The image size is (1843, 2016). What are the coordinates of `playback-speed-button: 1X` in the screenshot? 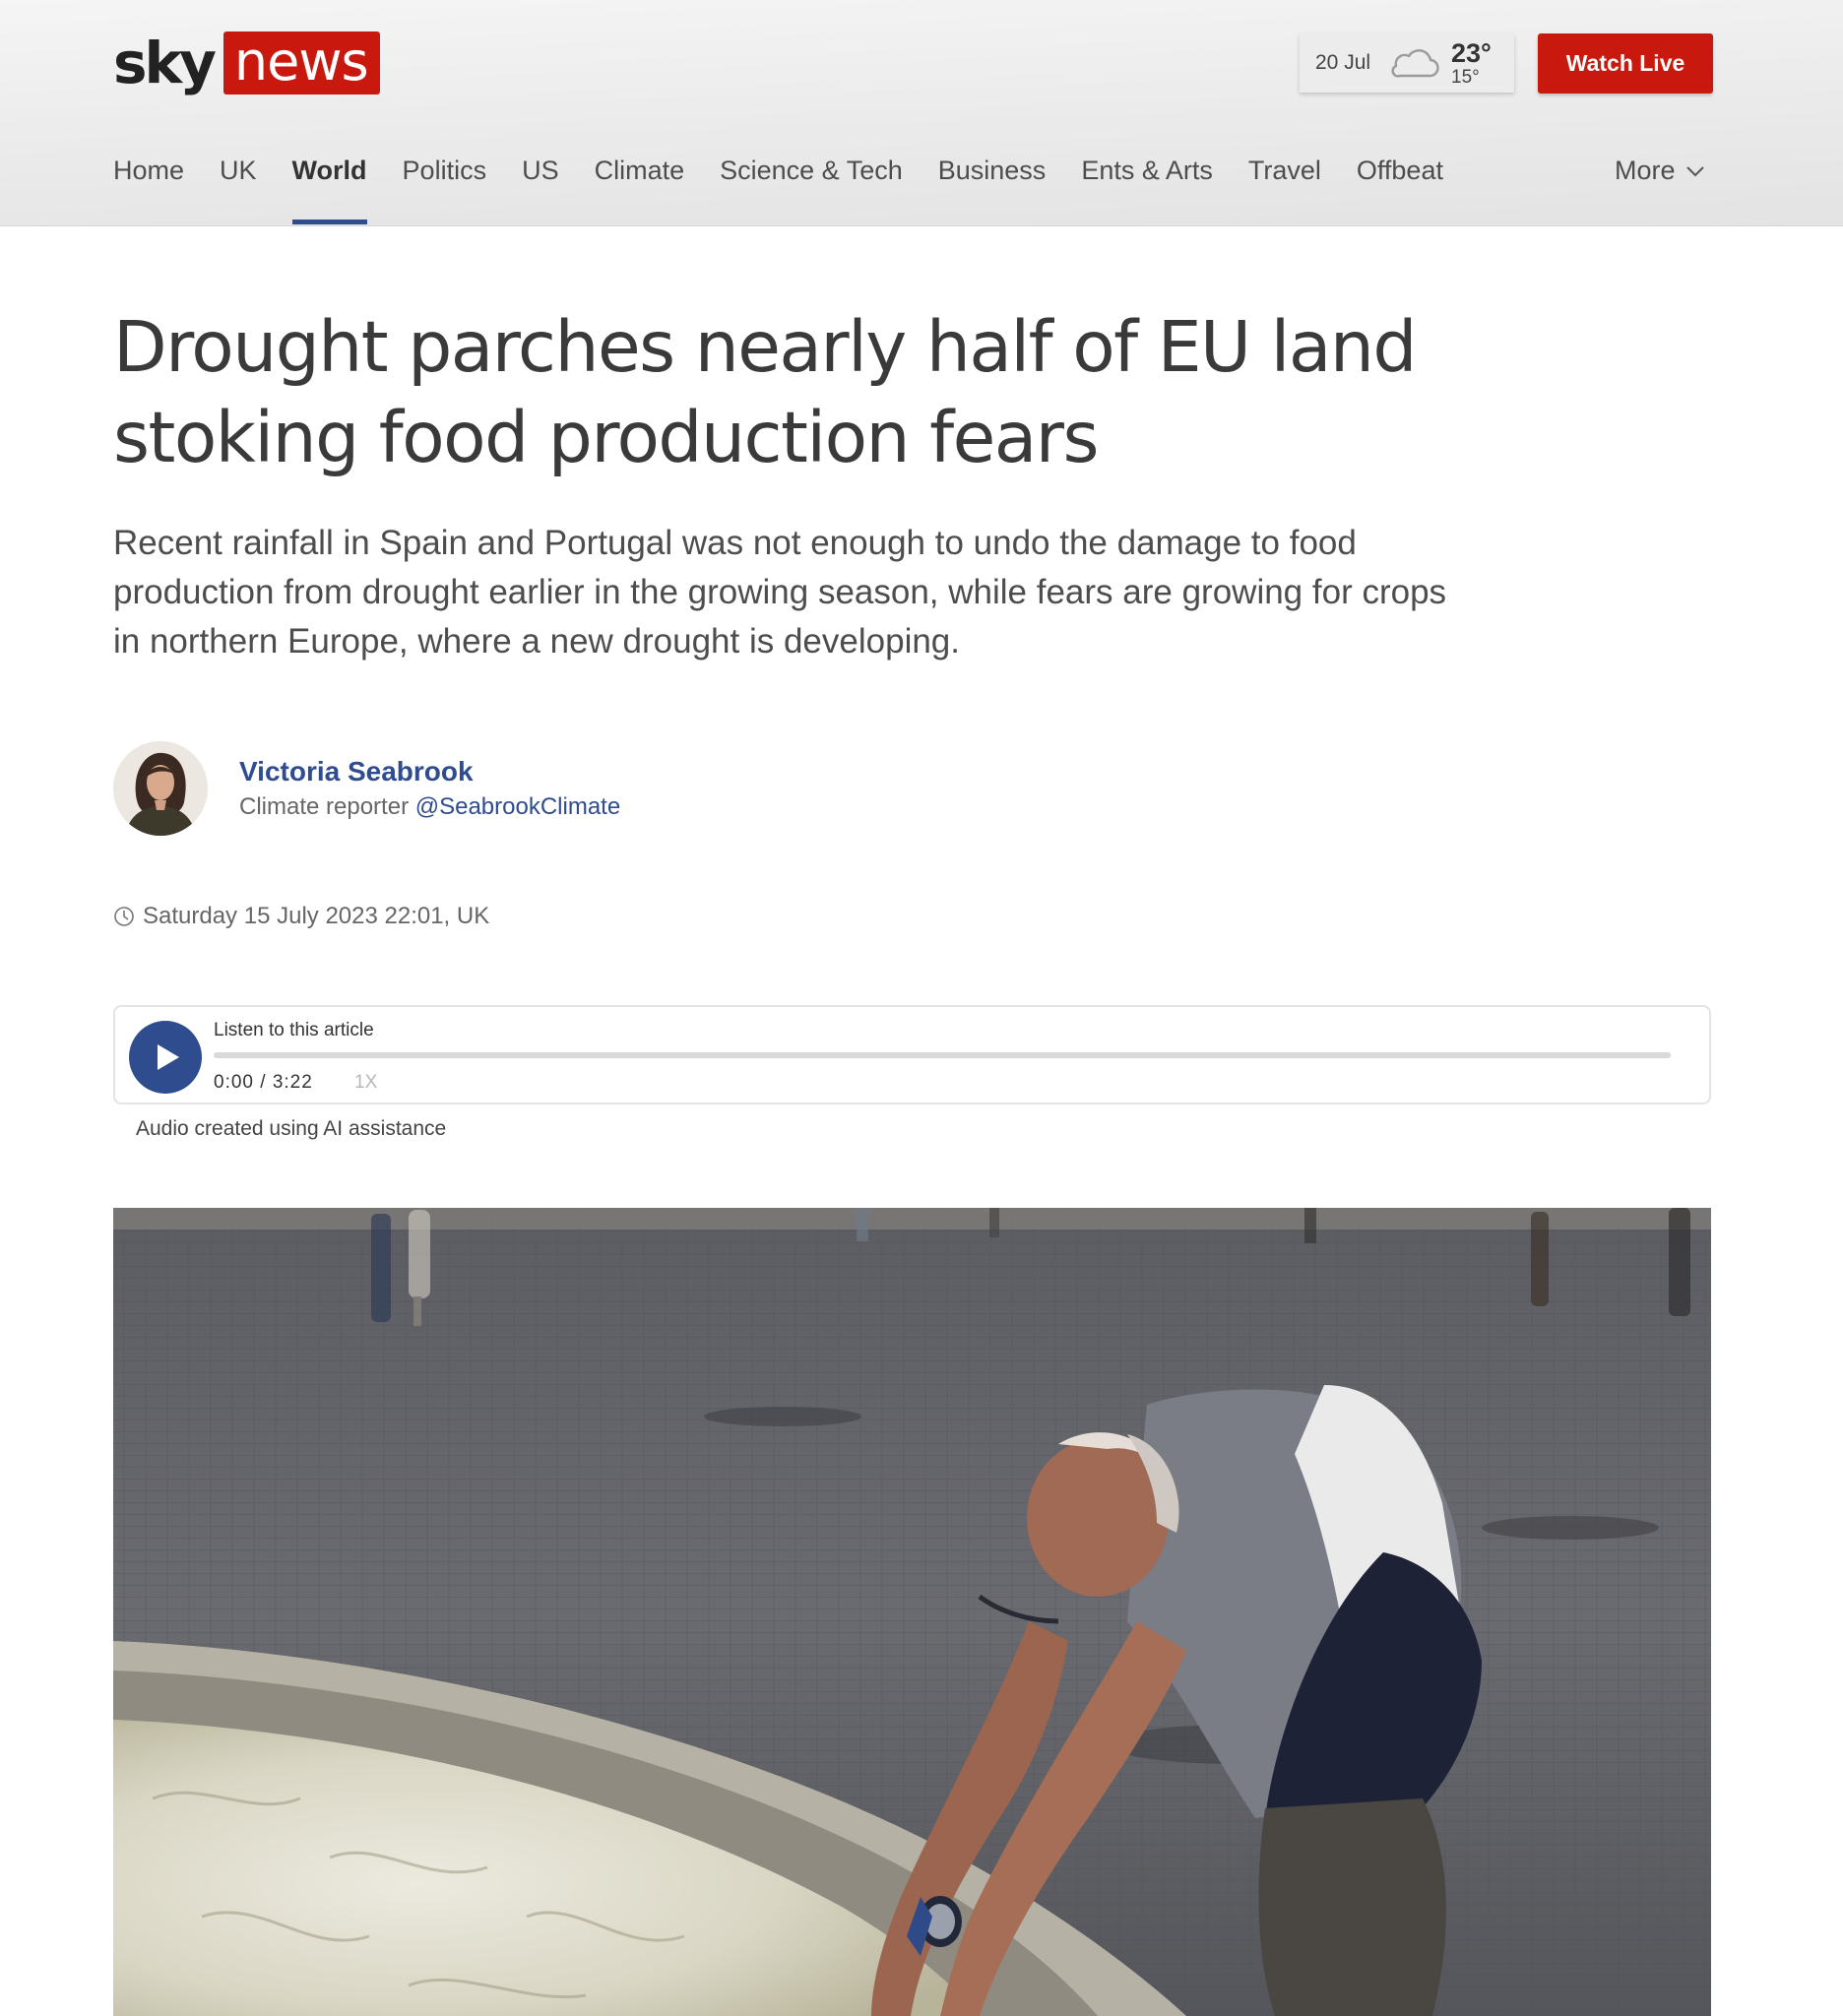 It's located at (365, 1083).